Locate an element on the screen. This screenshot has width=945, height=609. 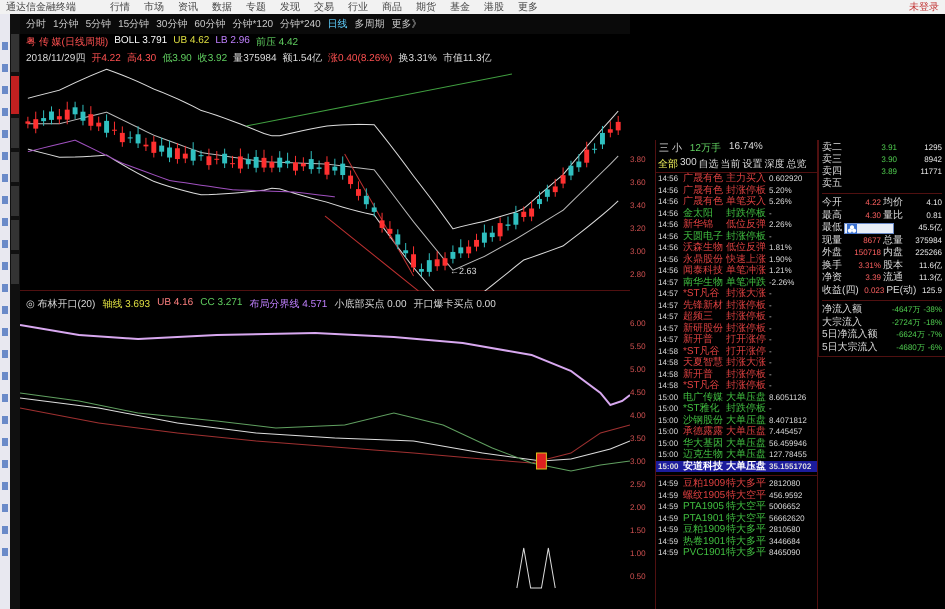
axis-label: 3.40 is located at coordinates (638, 205).